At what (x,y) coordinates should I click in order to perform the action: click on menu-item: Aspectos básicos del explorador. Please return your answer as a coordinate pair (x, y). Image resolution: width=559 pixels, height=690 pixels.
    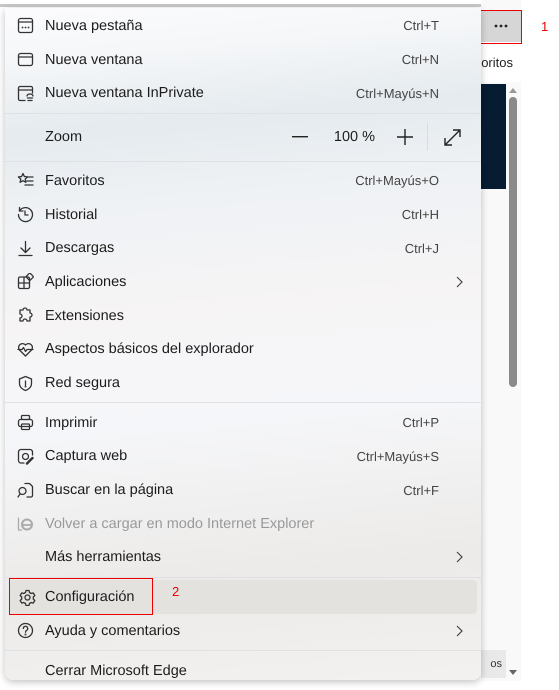
    Looking at the image, I should click on (243, 349).